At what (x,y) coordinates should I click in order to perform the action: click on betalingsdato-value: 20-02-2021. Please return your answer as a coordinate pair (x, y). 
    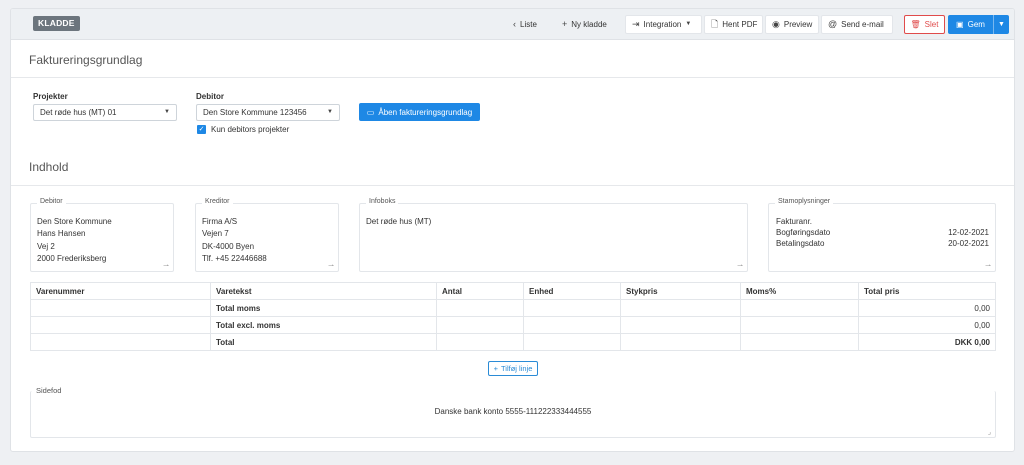
    Looking at the image, I should click on (968, 243).